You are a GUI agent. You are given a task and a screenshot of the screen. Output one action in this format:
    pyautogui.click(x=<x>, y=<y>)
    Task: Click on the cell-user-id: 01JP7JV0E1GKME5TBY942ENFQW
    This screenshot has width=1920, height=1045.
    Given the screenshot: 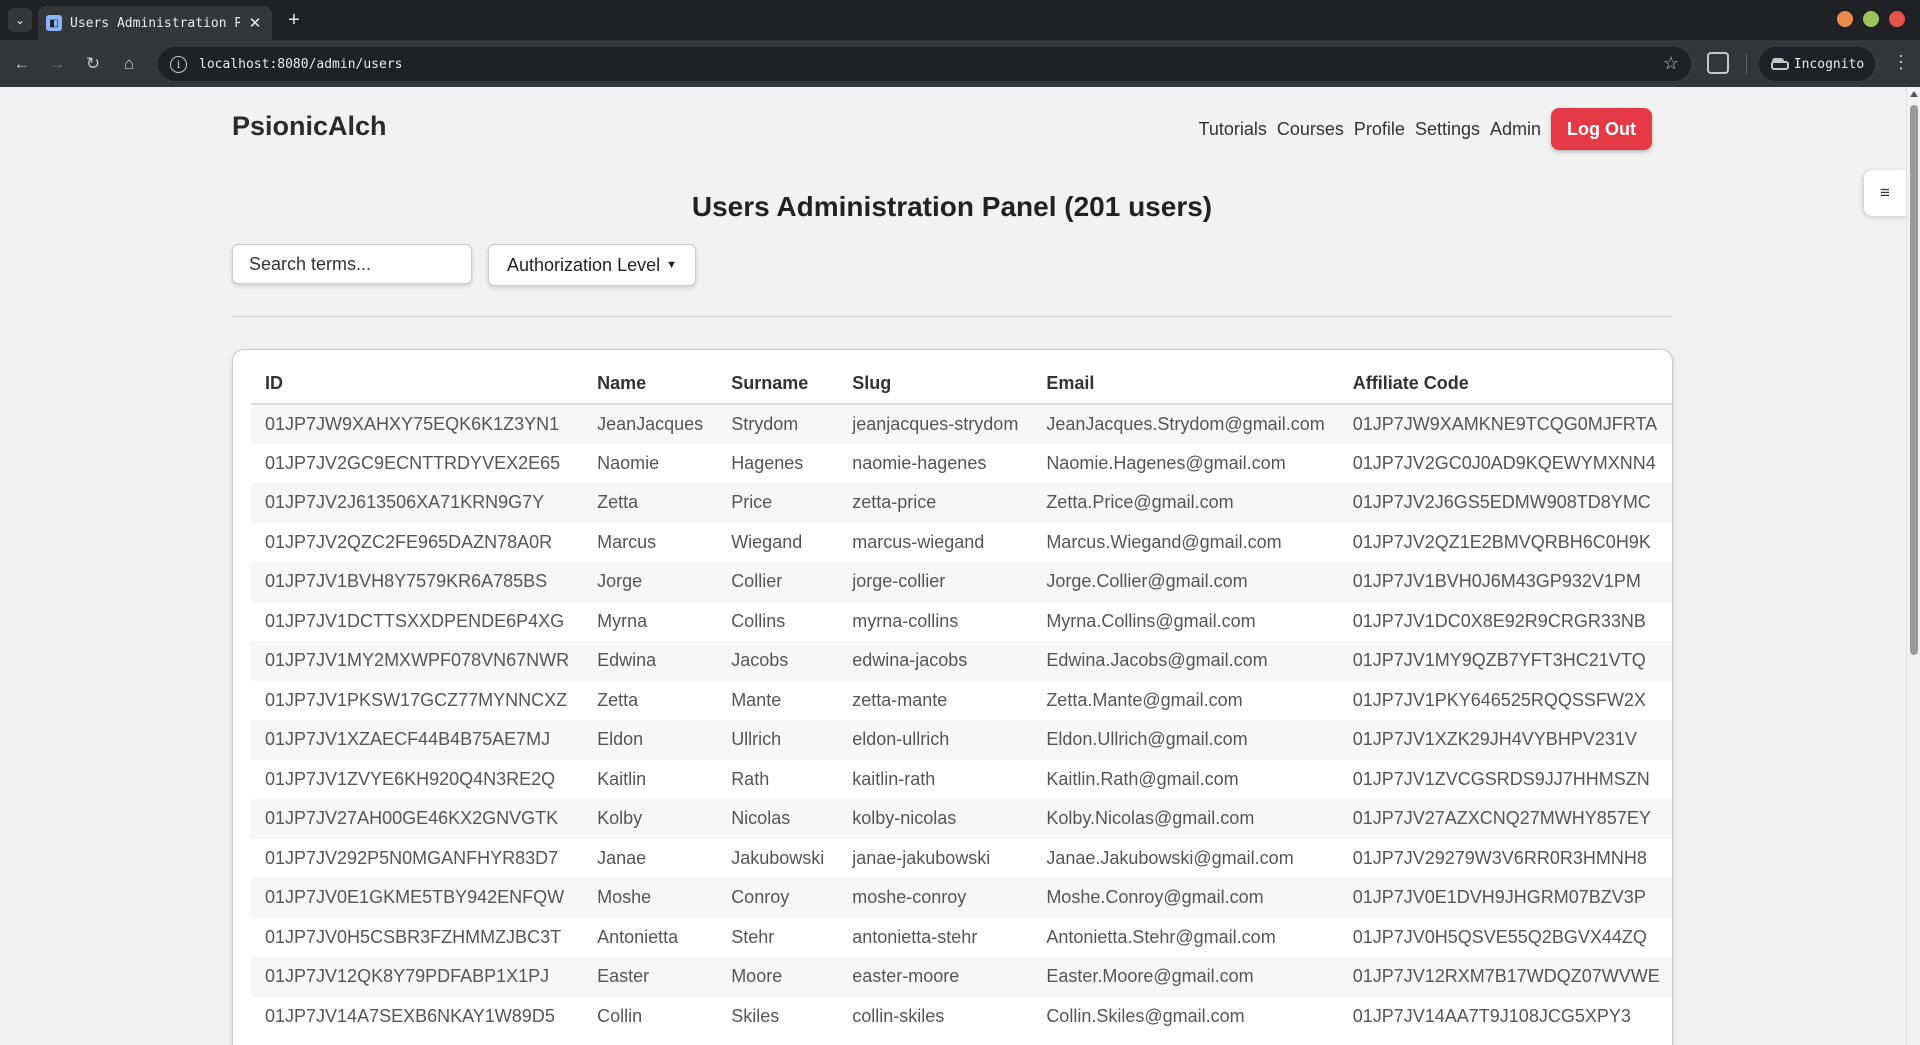 What is the action you would take?
    pyautogui.click(x=415, y=897)
    